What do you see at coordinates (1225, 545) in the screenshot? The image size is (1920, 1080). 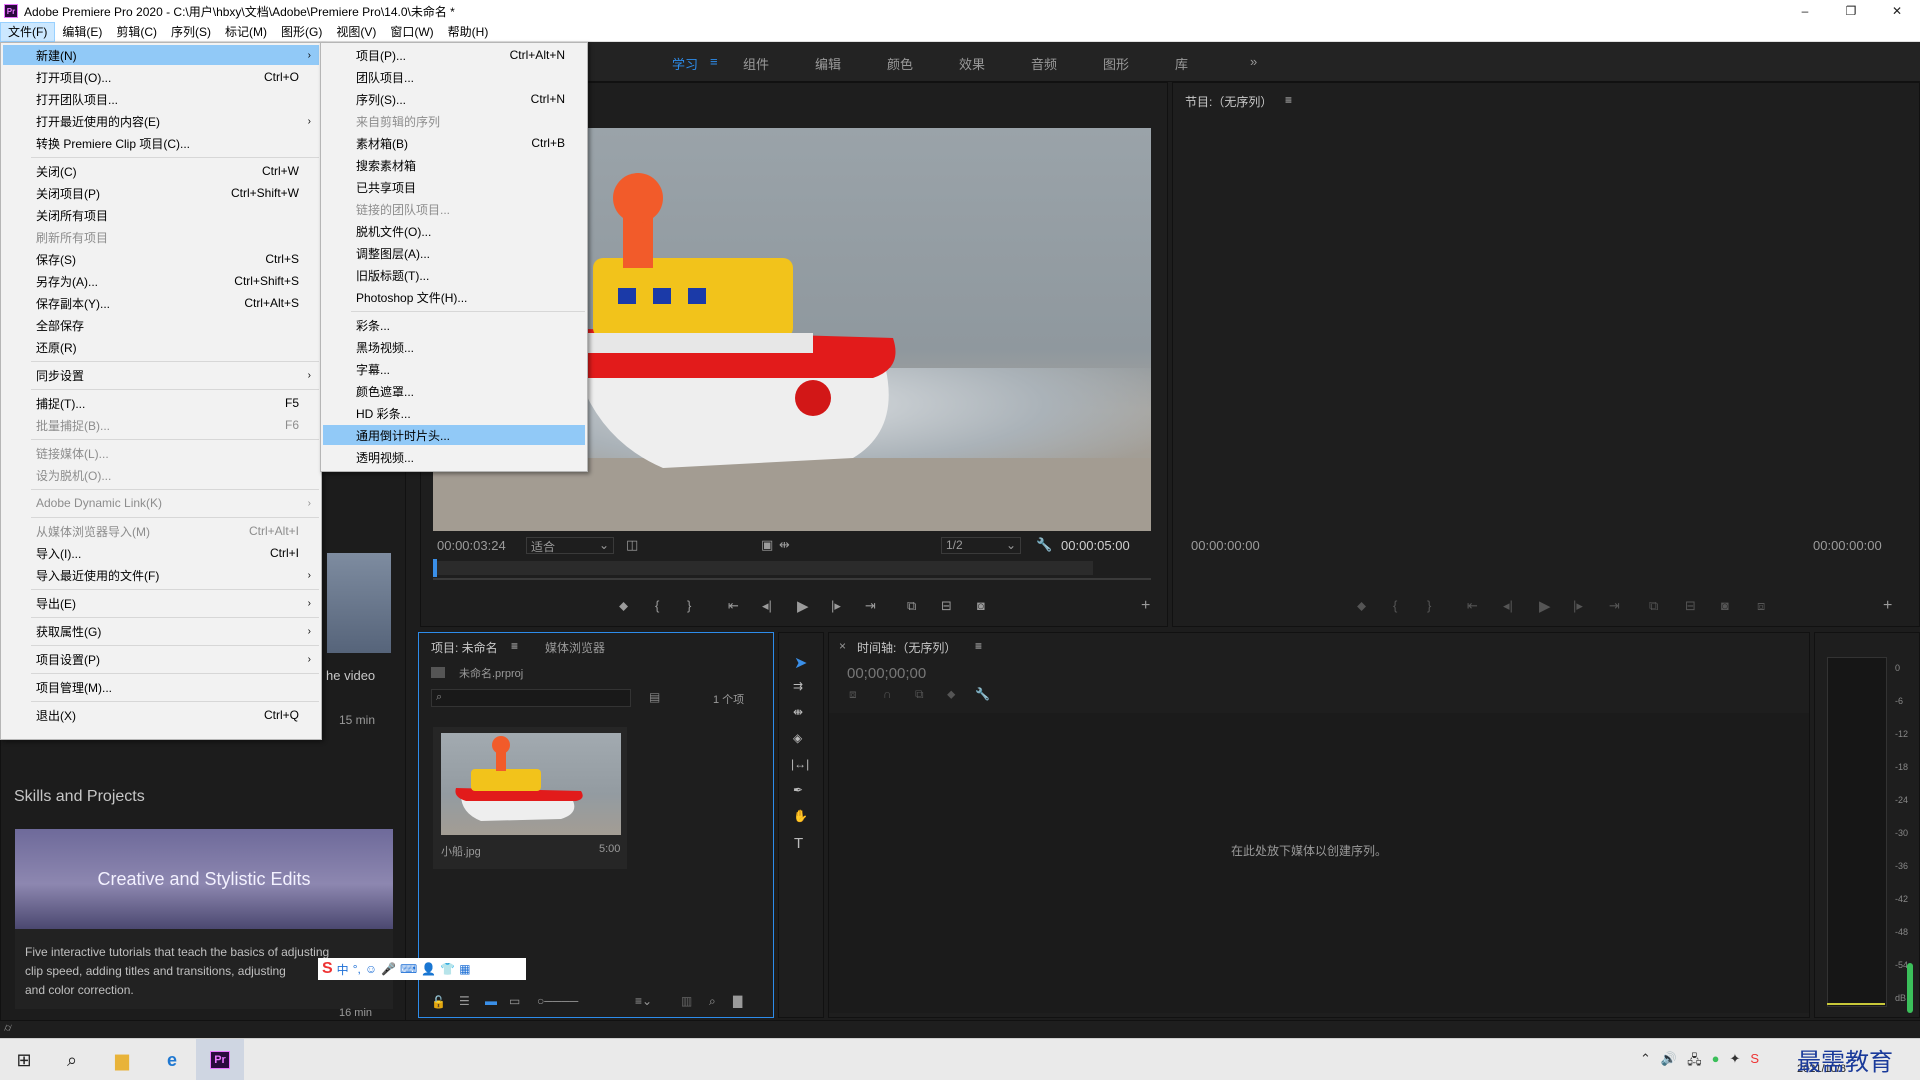 I see `program-current-timecode: 00:00:00:00` at bounding box center [1225, 545].